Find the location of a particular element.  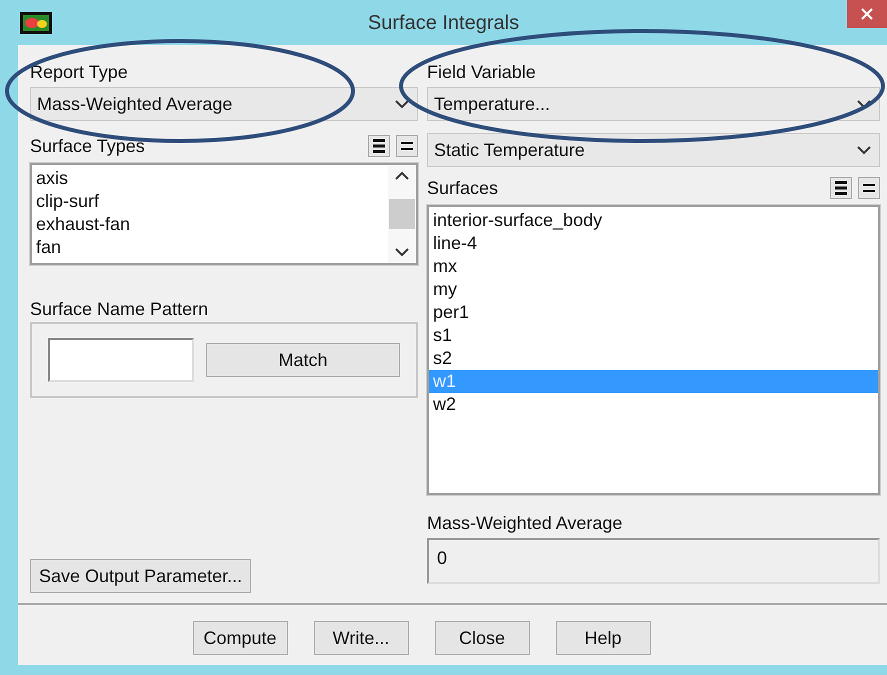

surface-types-label: Surface Types is located at coordinates (87, 146).